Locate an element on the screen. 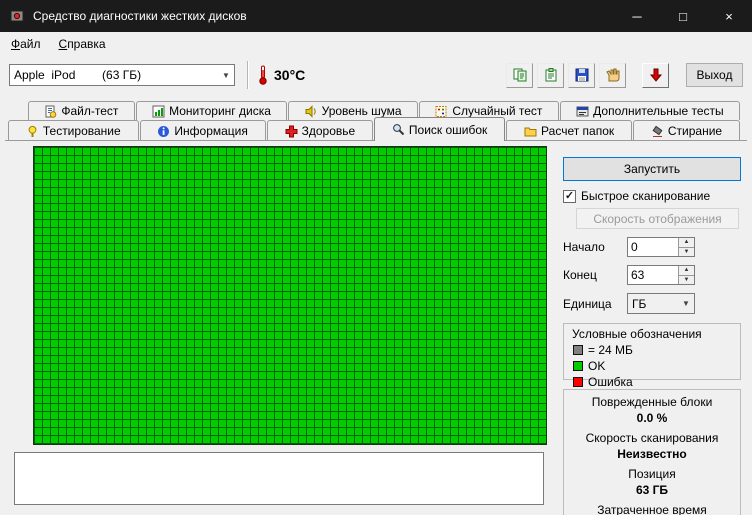 Image resolution: width=752 pixels, height=515 pixels. tab-disk-monitor: Мониторинг диска is located at coordinates (211, 110).